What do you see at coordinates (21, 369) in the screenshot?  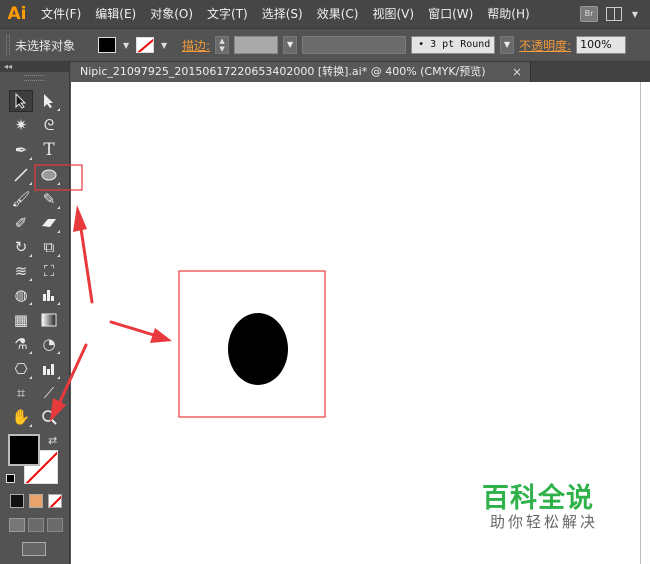 I see `symbol-sprayer-tool: ⎔` at bounding box center [21, 369].